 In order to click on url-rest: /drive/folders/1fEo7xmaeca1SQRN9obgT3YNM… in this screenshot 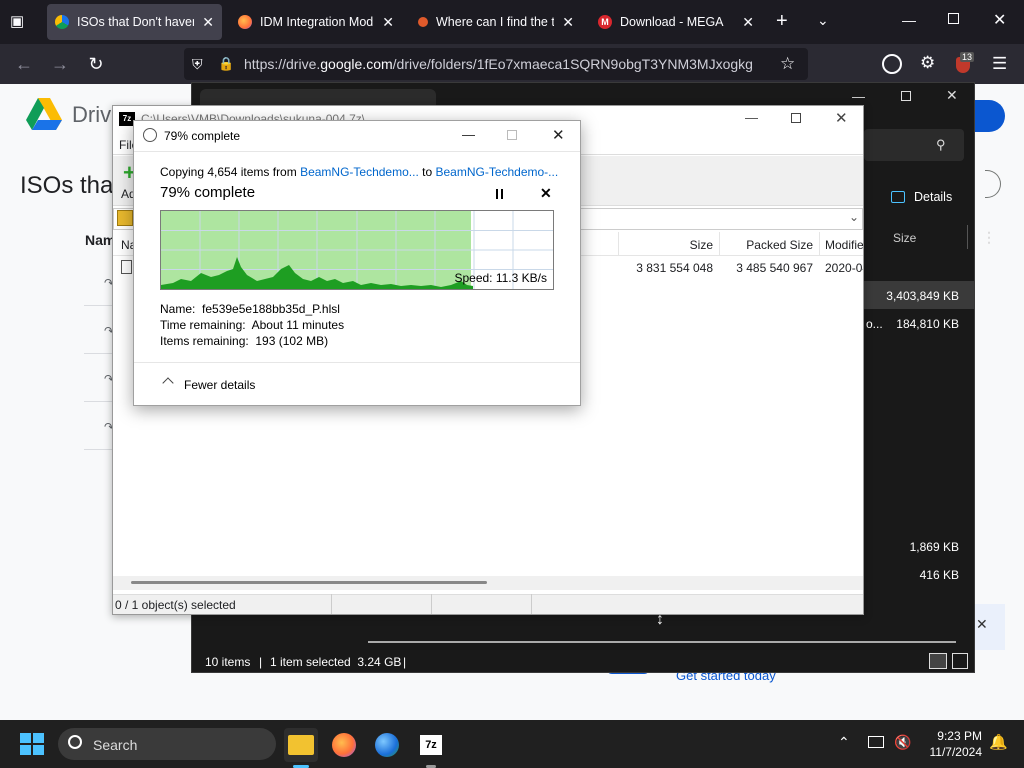, I will do `click(572, 64)`.